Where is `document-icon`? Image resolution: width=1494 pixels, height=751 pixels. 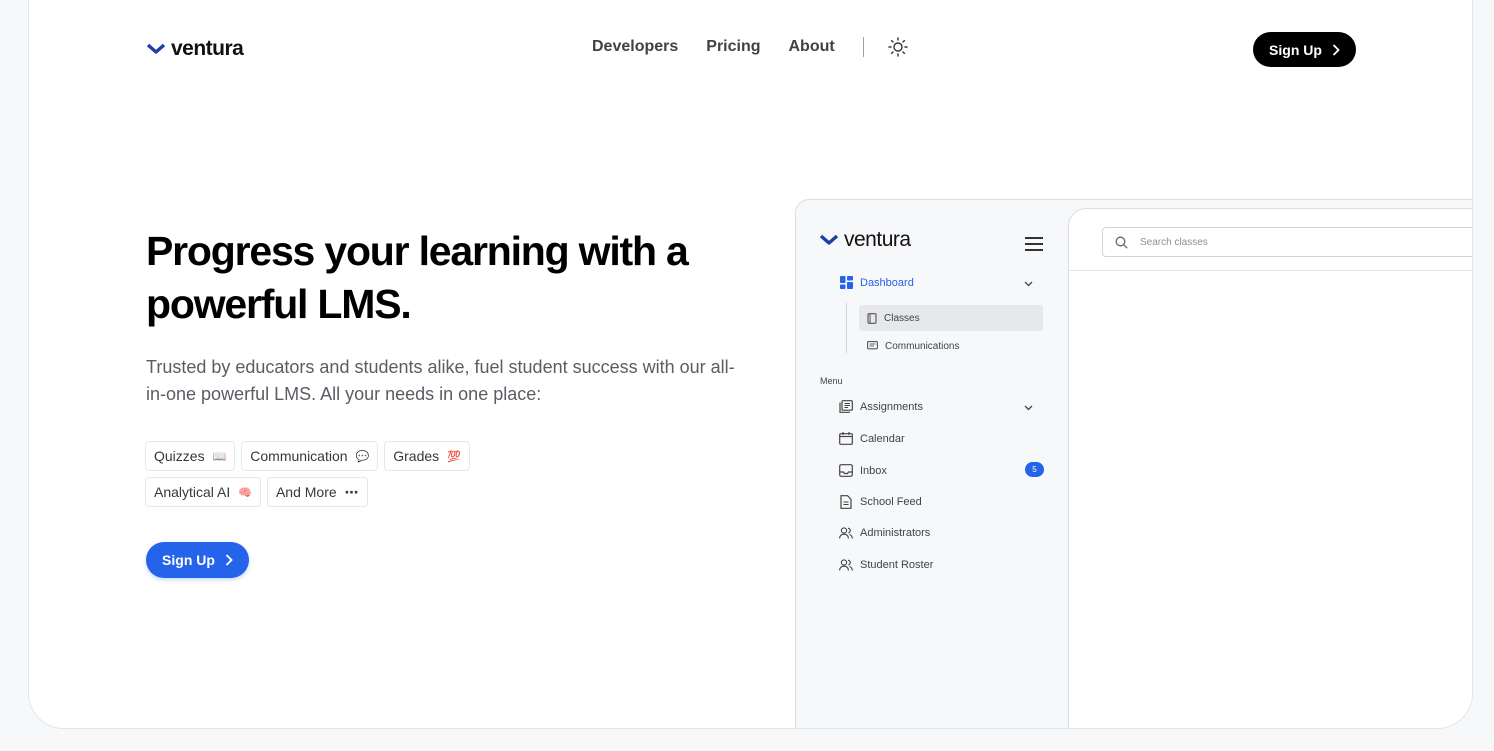
document-icon is located at coordinates (846, 502).